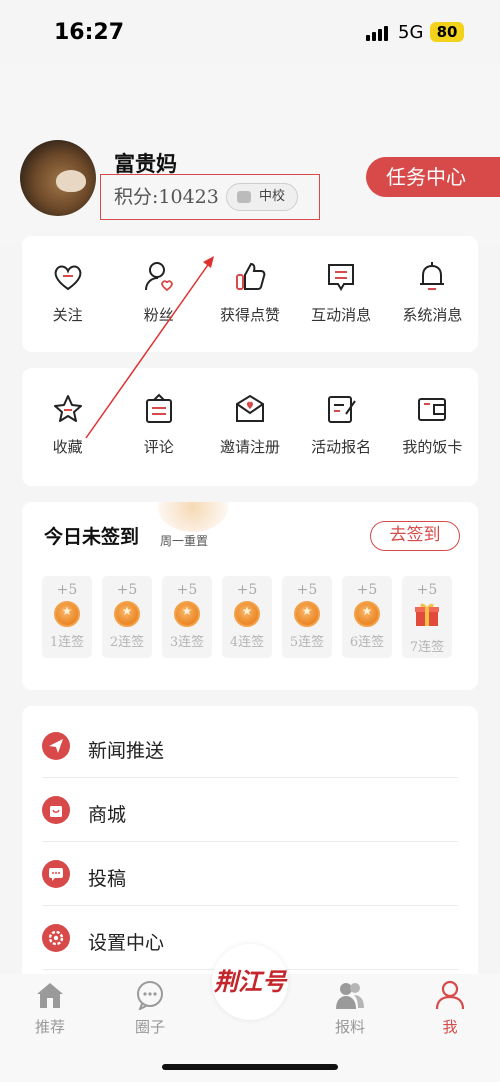  I want to click on bell-icon, so click(432, 276).